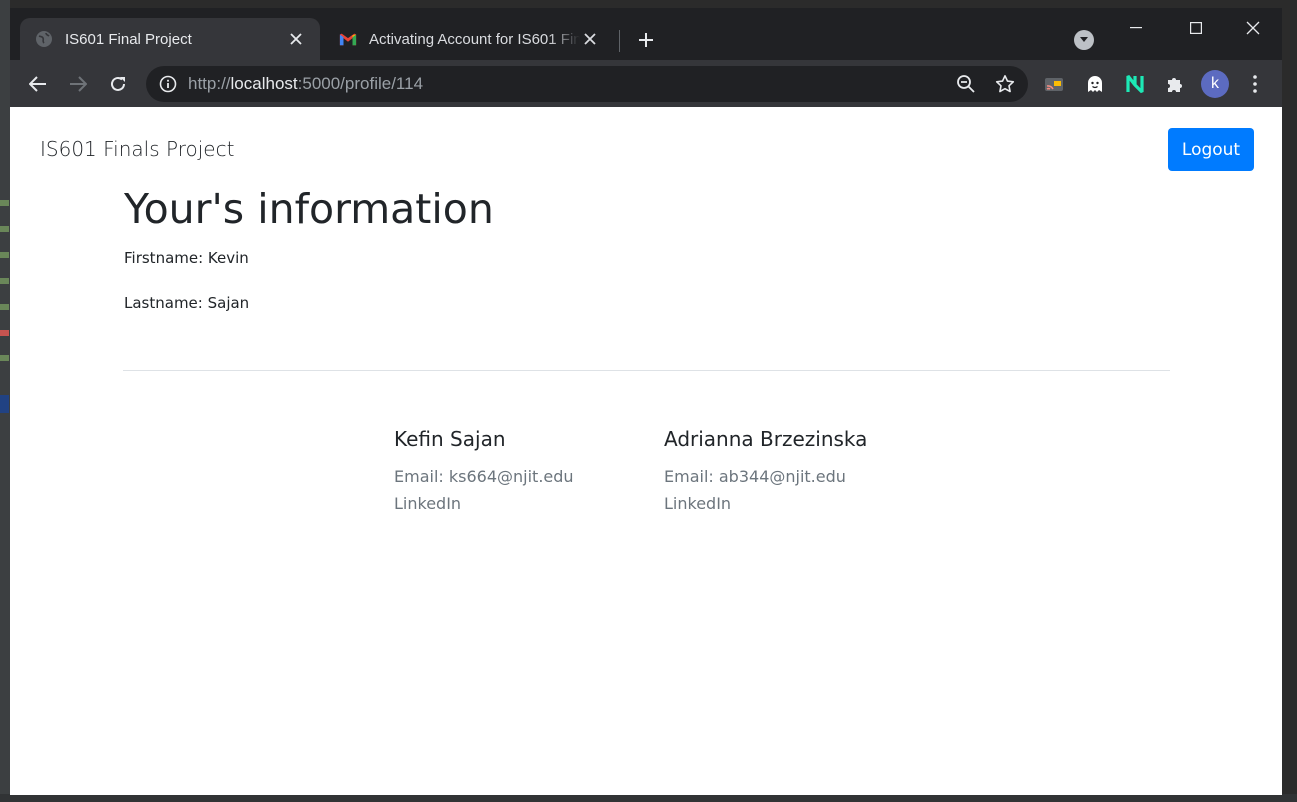 The width and height of the screenshot is (1297, 802). Describe the element at coordinates (360, 83) in the screenshot. I see `url-path: :5000/profile/114` at that location.